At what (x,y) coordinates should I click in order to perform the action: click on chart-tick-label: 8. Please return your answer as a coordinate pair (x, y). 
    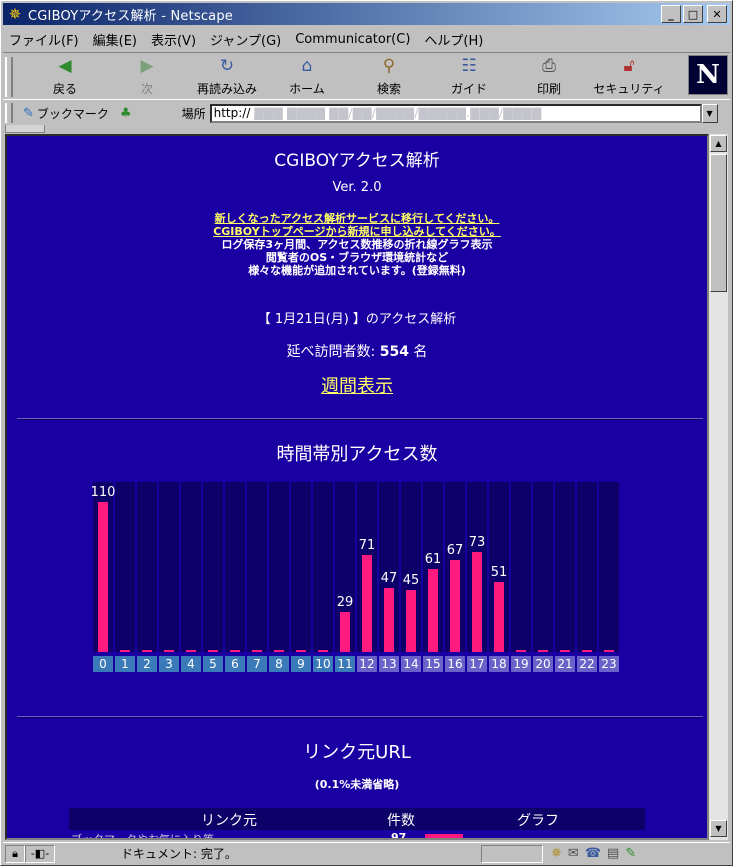
    Looking at the image, I should click on (279, 664).